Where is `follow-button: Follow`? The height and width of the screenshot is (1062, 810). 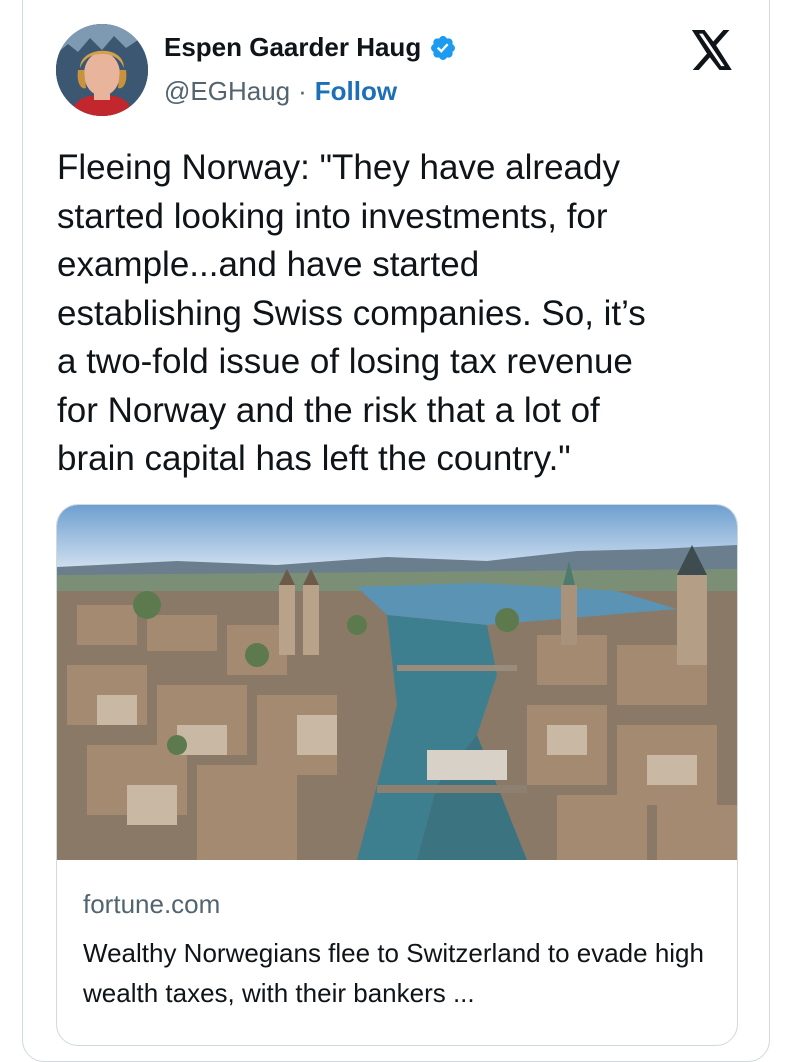
follow-button: Follow is located at coordinates (356, 91).